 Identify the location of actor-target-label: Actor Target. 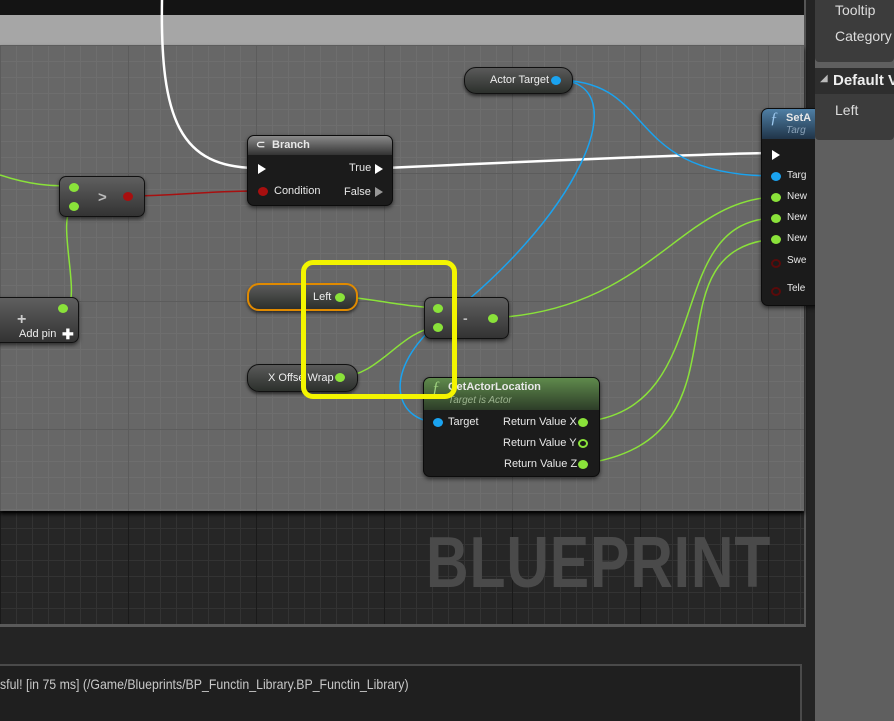
(520, 80).